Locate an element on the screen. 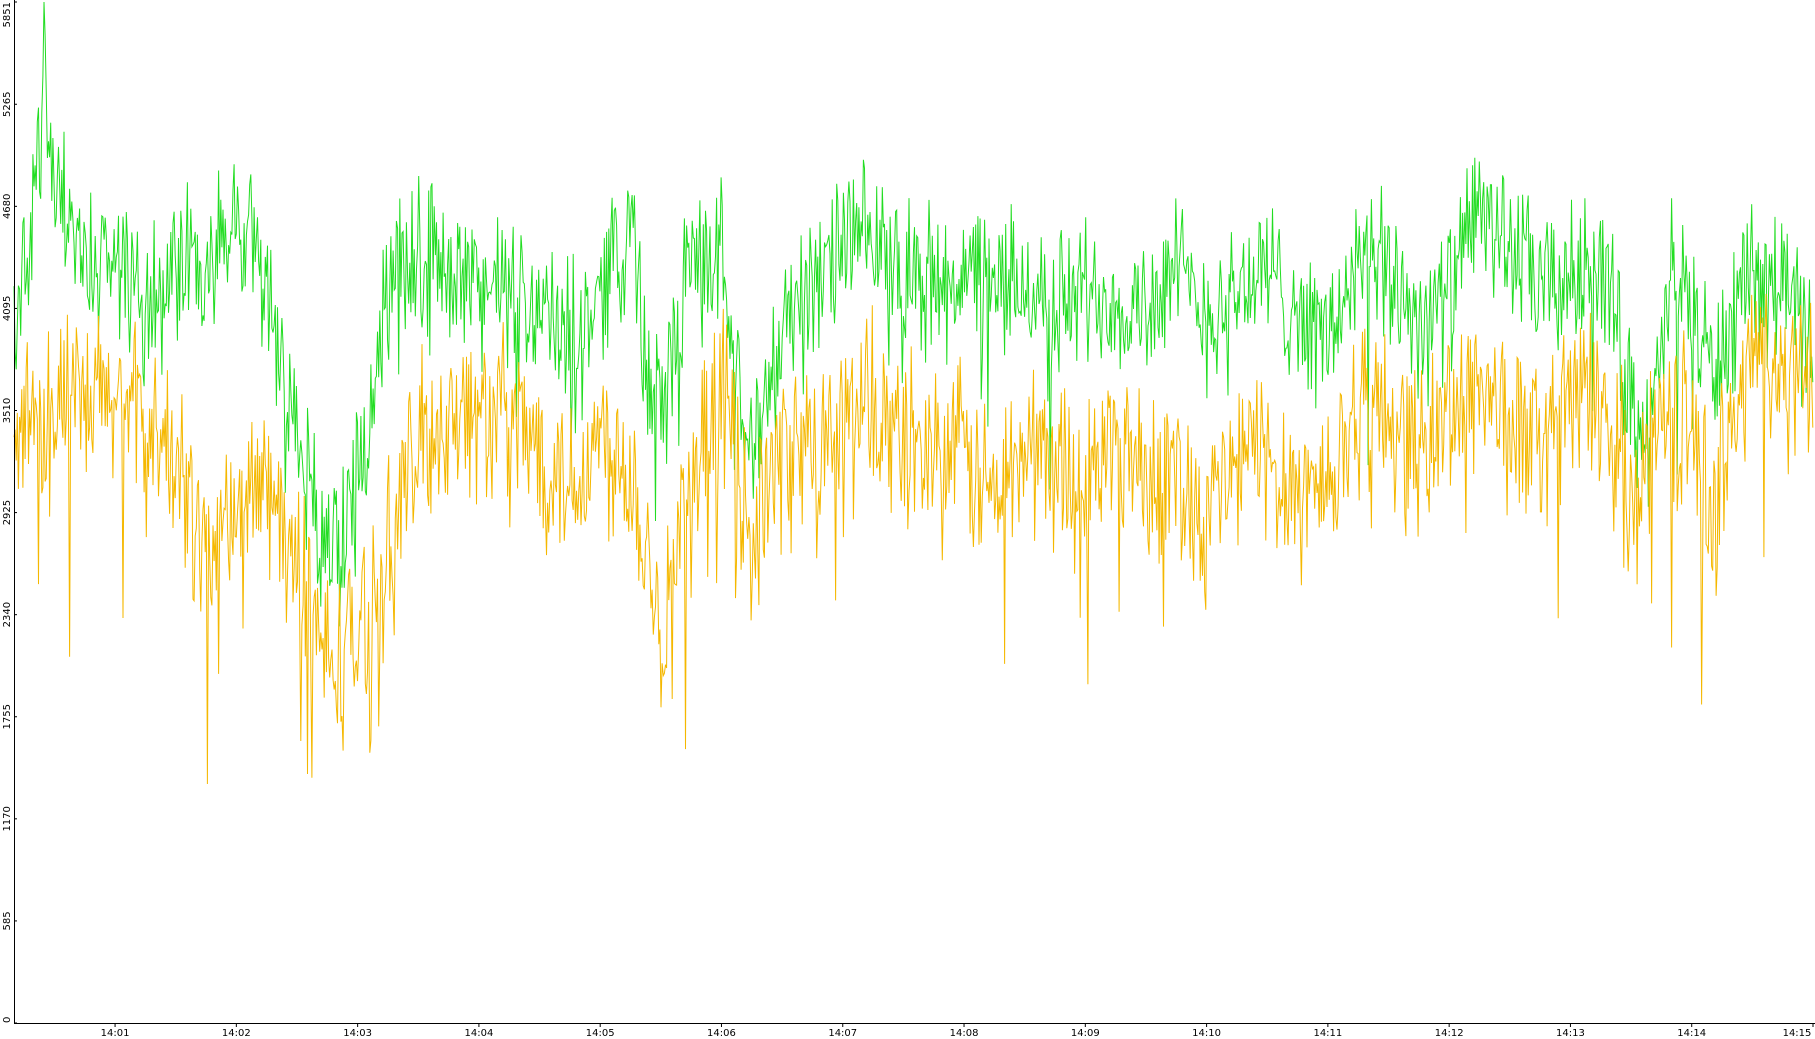  y-tick-label: 585 is located at coordinates (7, 920).